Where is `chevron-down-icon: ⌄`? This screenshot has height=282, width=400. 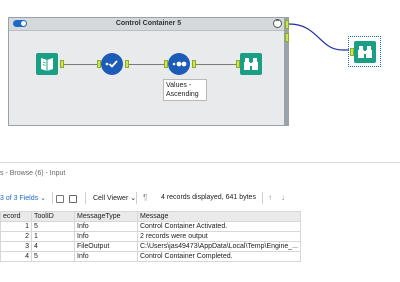
chevron-down-icon: ⌄ is located at coordinates (43, 198).